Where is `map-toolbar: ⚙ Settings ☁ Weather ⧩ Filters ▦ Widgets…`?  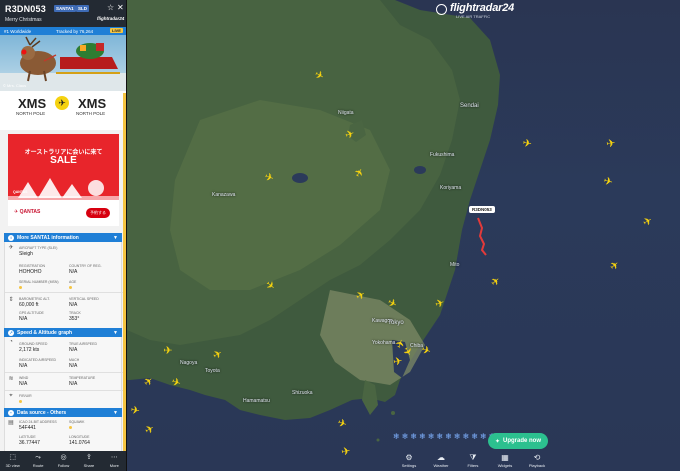 map-toolbar: ⚙ Settings ☁ Weather ⧩ Filters ▦ Widgets… is located at coordinates (473, 462).